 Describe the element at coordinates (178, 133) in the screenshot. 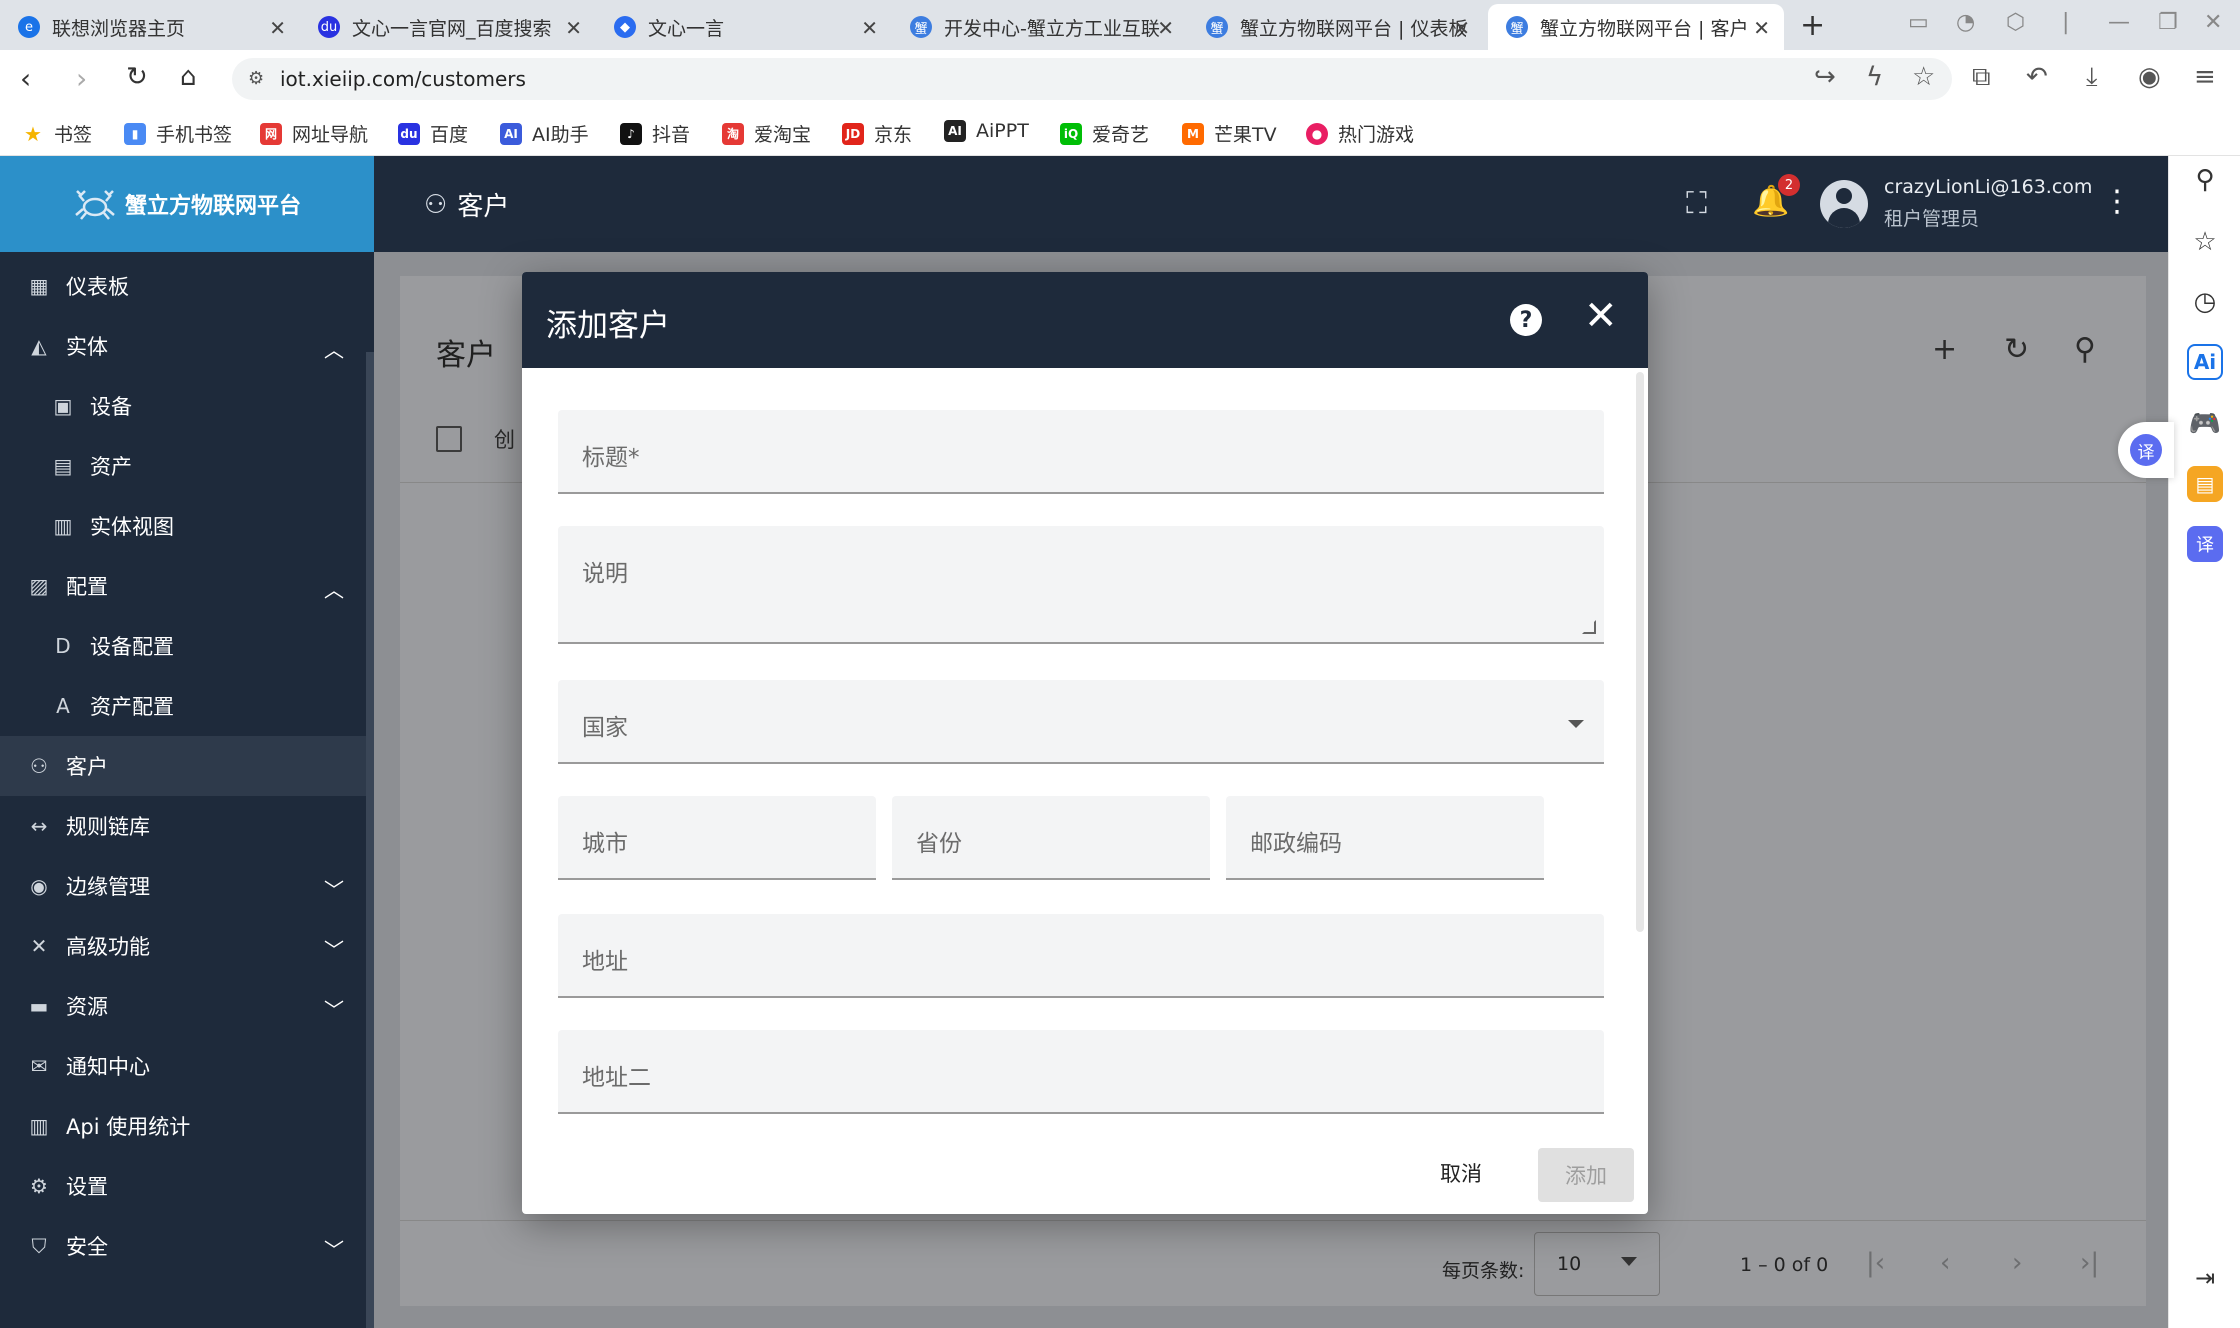

I see `bookmark-item: ▮ 手机书签` at that location.